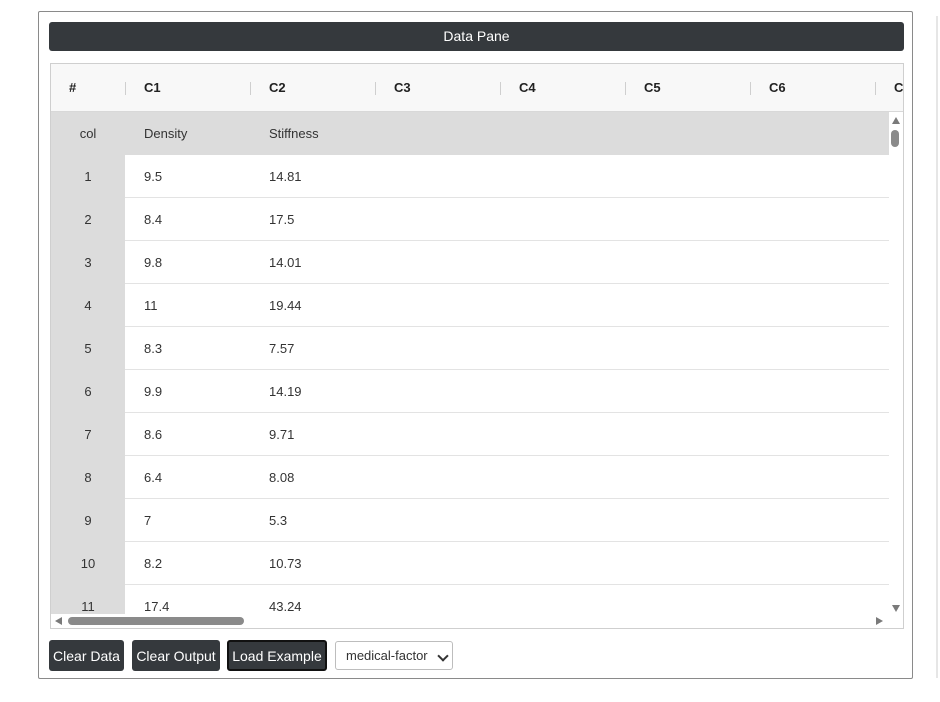  Describe the element at coordinates (470, 599) in the screenshot. I see `table-row: 11 17.4 43.24` at that location.